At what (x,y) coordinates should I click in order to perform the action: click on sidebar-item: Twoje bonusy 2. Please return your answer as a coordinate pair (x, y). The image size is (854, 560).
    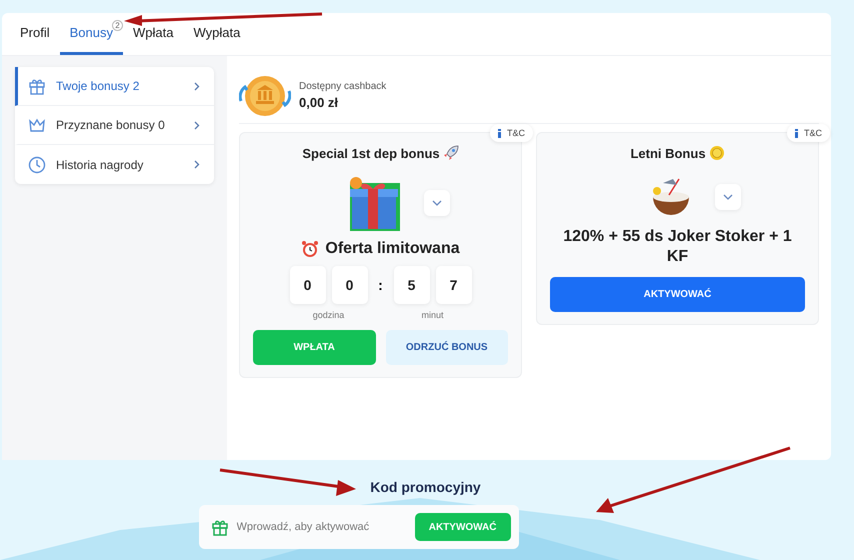
    Looking at the image, I should click on (114, 86).